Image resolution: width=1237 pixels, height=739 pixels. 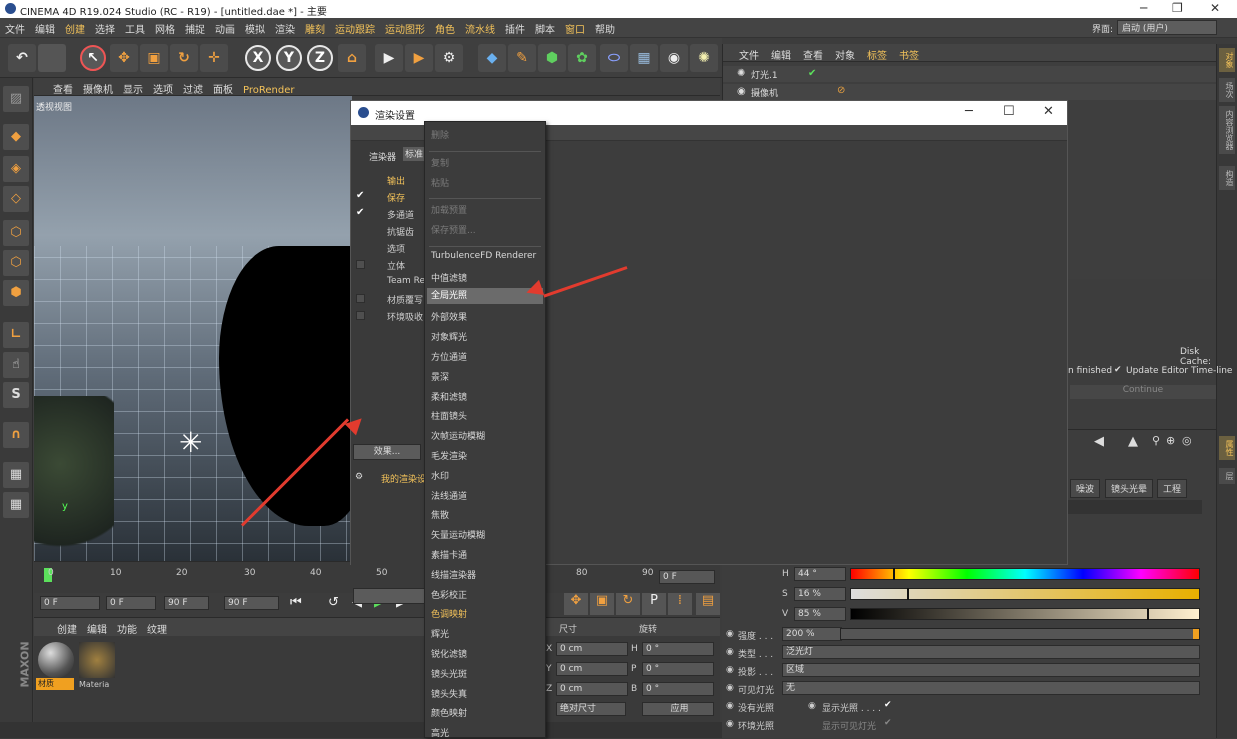 What do you see at coordinates (449, 356) in the screenshot?
I see `context-menu-item: 方位通道` at bounding box center [449, 356].